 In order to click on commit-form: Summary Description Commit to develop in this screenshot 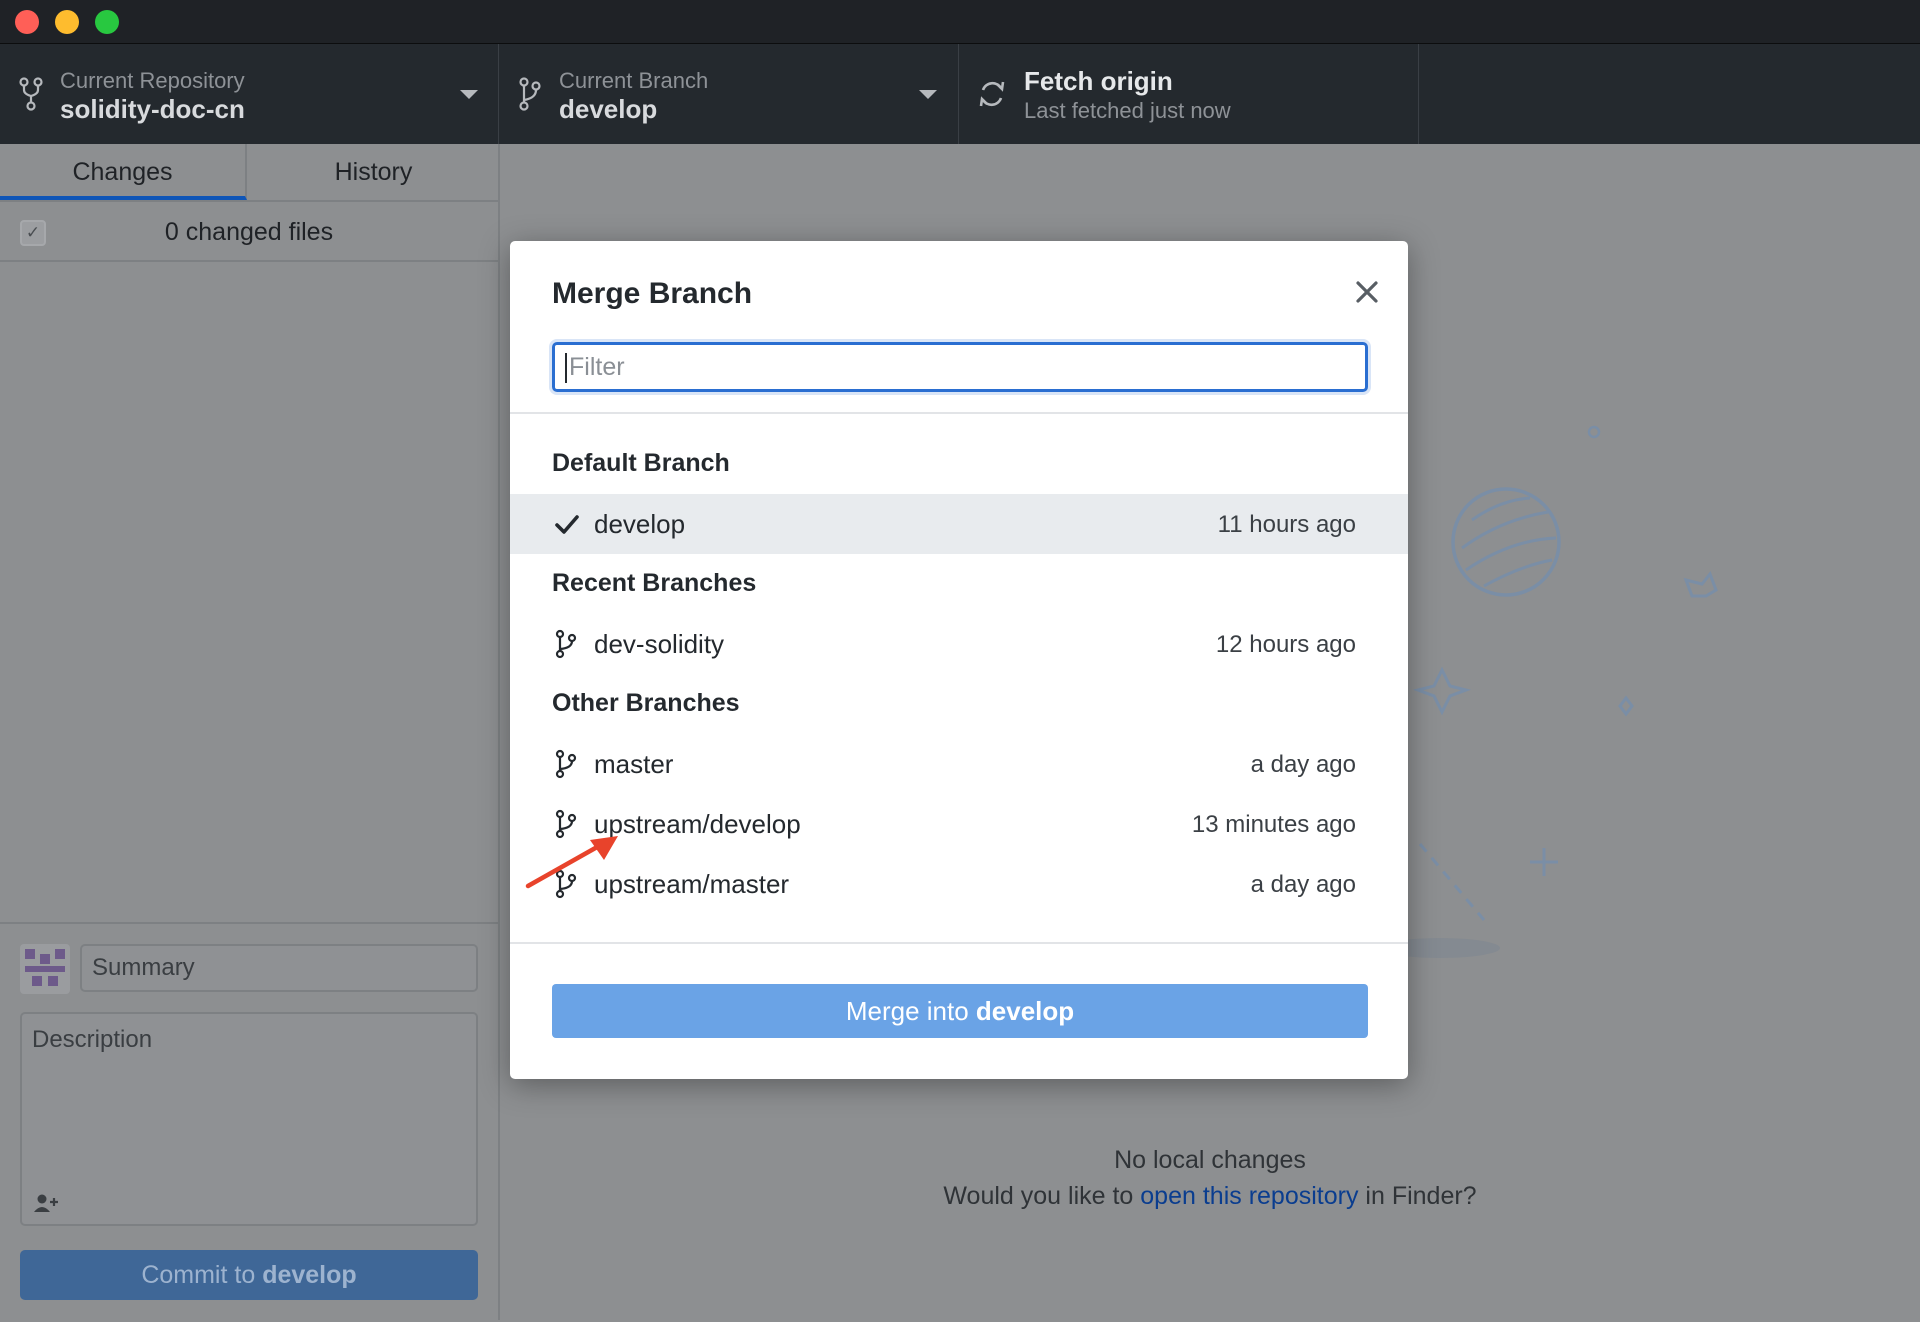, I will do `click(249, 1122)`.